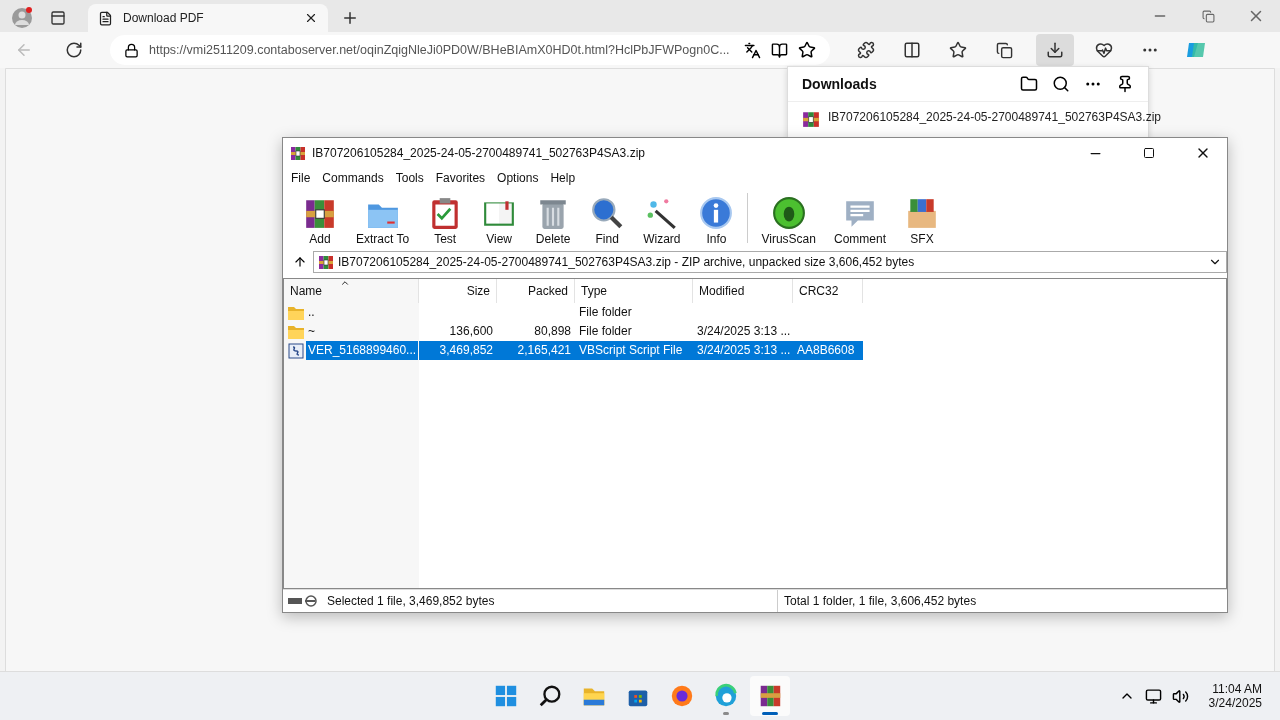  Describe the element at coordinates (22, 18) in the screenshot. I see `profile-avatar` at that location.